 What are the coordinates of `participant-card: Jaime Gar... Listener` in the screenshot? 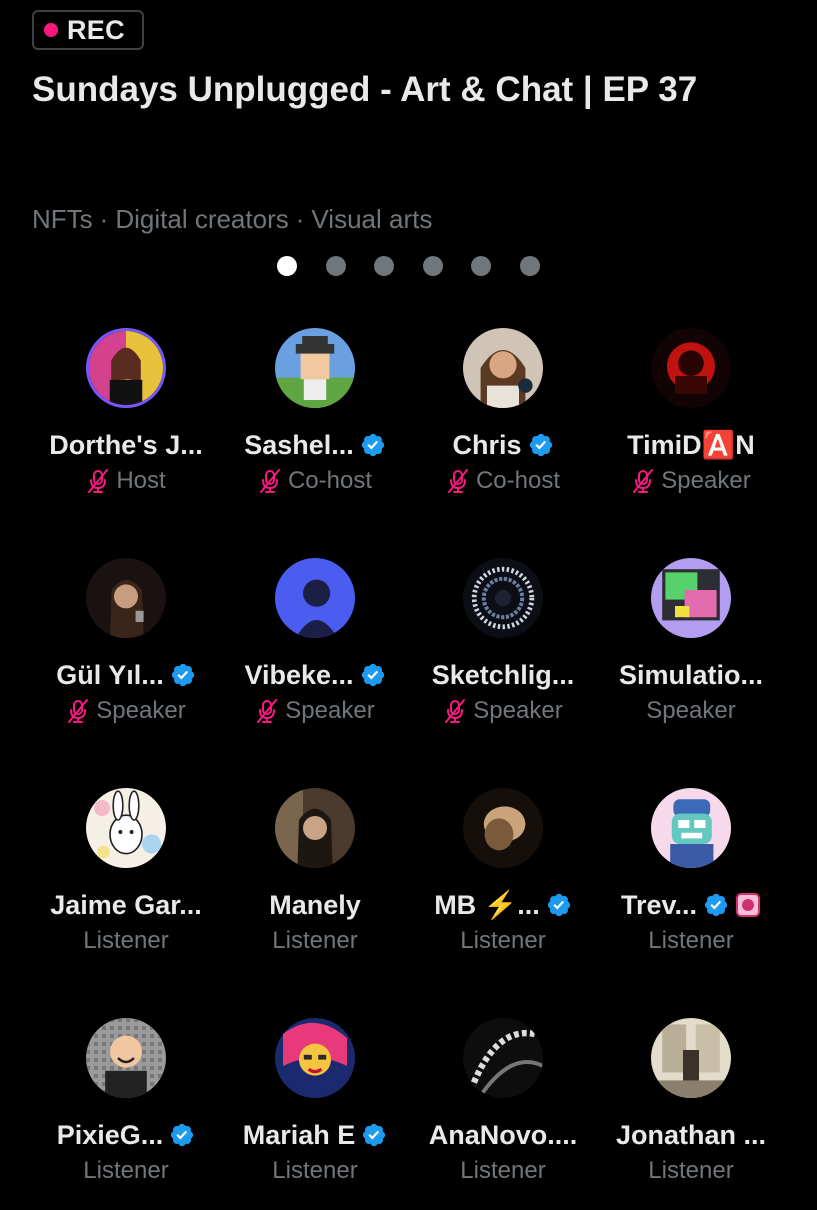 It's located at (126, 880).